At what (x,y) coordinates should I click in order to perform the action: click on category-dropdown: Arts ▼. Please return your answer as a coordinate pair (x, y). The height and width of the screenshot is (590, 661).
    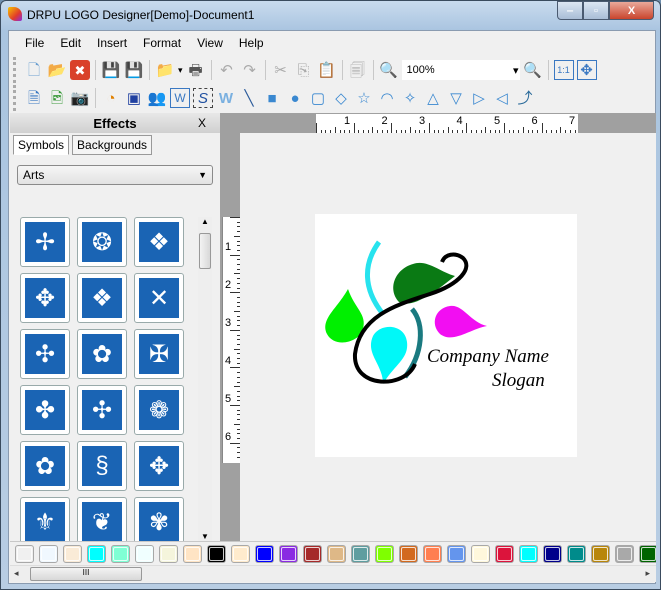
    Looking at the image, I should click on (115, 175).